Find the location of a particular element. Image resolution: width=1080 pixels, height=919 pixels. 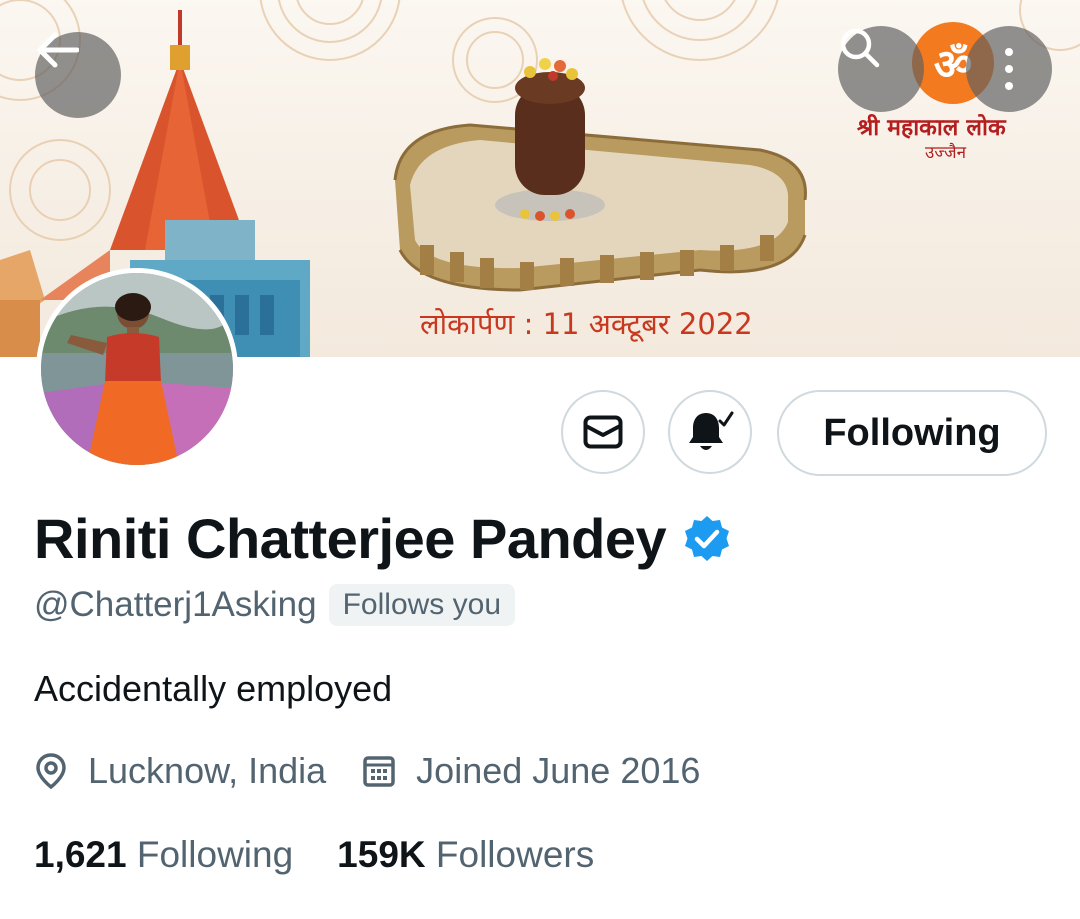

location-text: Lucknow, India is located at coordinates (207, 770).